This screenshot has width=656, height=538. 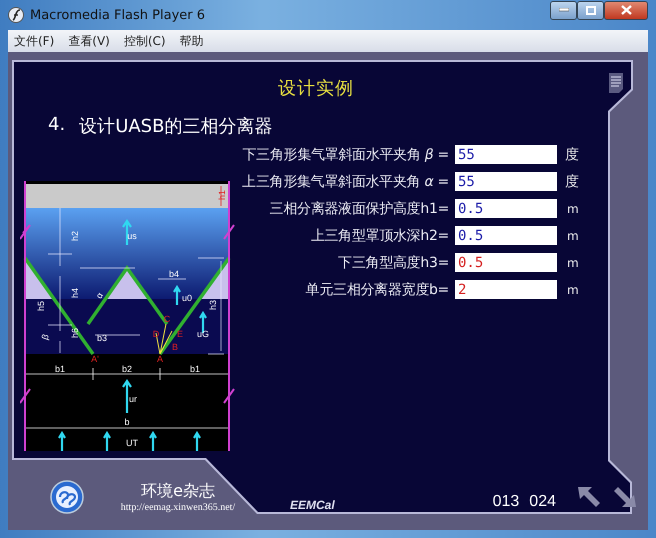 What do you see at coordinates (127, 369) in the screenshot?
I see `diagram-label: b2` at bounding box center [127, 369].